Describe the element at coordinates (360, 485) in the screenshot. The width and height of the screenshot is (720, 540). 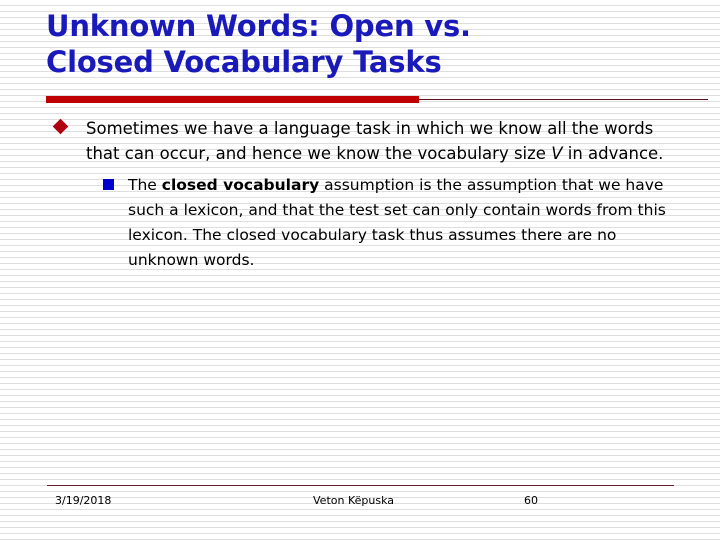
I see `footer-divider` at that location.